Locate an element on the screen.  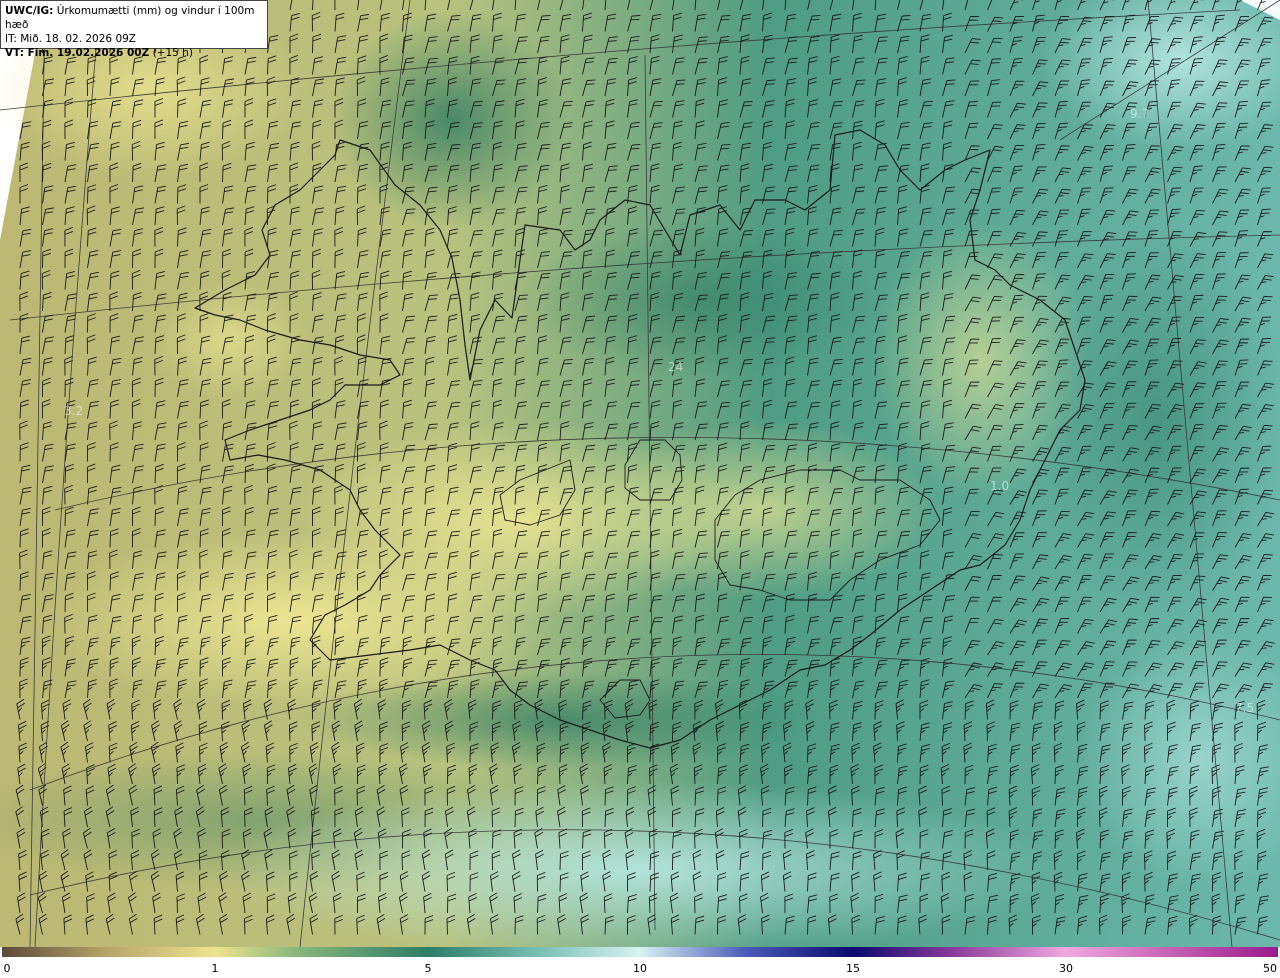
map-value-label: 1.0 is located at coordinates (999, 486).